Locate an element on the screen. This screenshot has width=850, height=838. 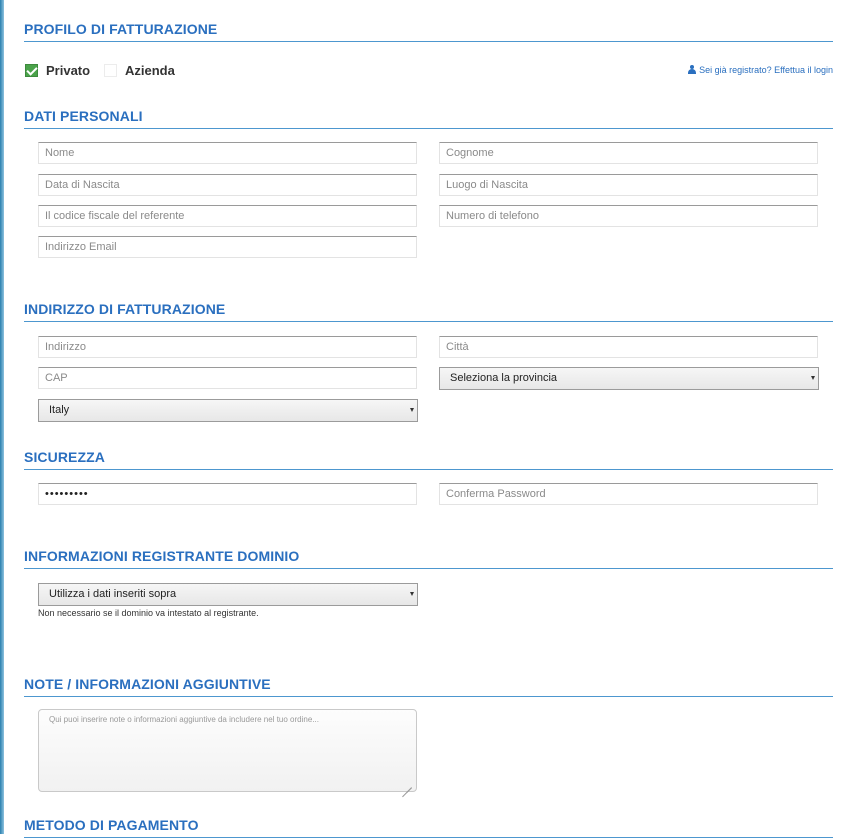
login-link-text: Sei già registrato? Effettua il login is located at coordinates (766, 70).